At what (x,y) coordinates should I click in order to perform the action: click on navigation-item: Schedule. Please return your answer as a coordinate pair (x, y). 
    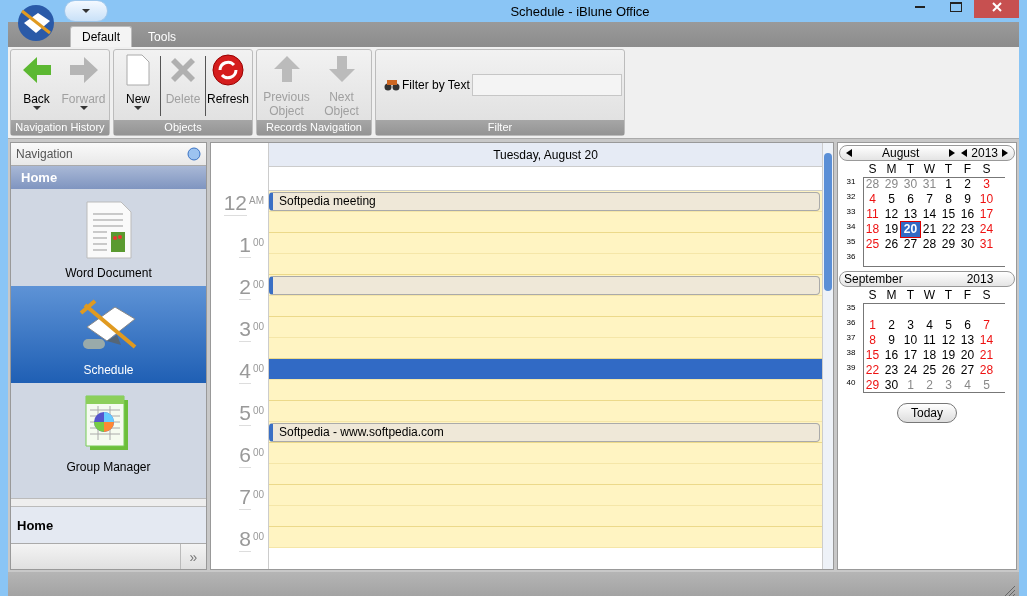
    Looking at the image, I should click on (108, 334).